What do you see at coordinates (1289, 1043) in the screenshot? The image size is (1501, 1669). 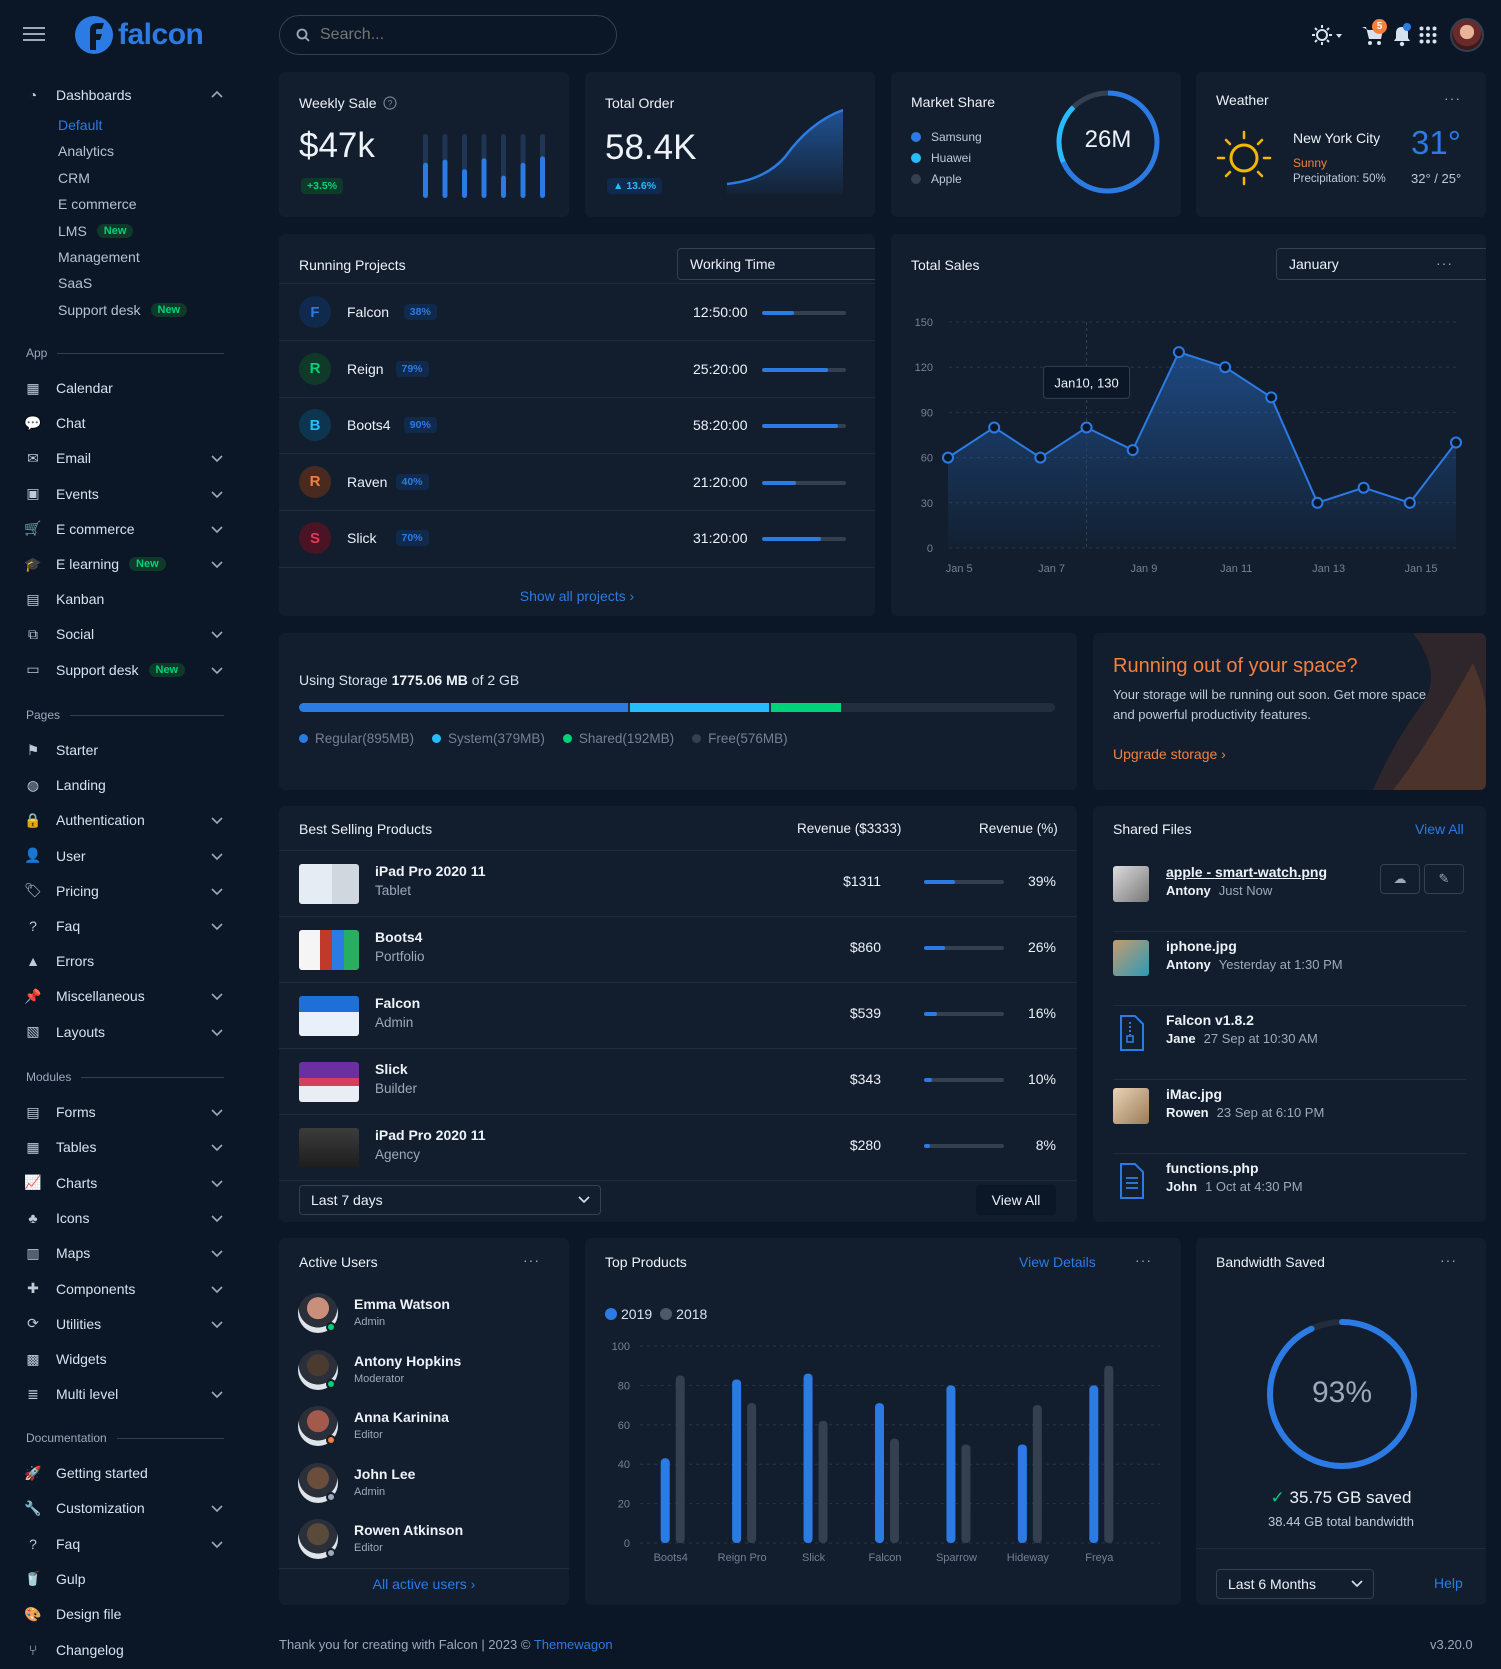 I see `shared-file-row: Falcon v1.8.2 Jane 27 Sep at 10:30 AM` at bounding box center [1289, 1043].